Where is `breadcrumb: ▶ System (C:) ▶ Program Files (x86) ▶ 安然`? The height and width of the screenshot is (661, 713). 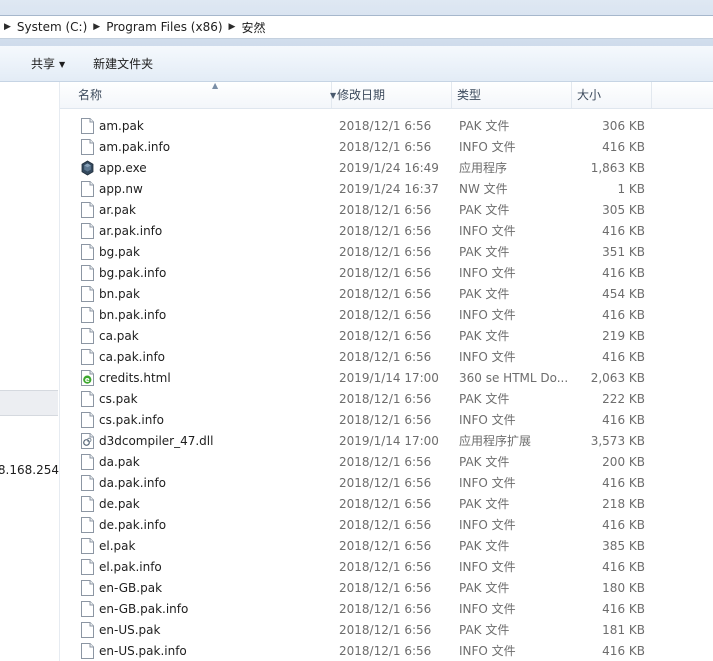
breadcrumb: ▶ System (C:) ▶ Program Files (x86) ▶ 安然 is located at coordinates (356, 27).